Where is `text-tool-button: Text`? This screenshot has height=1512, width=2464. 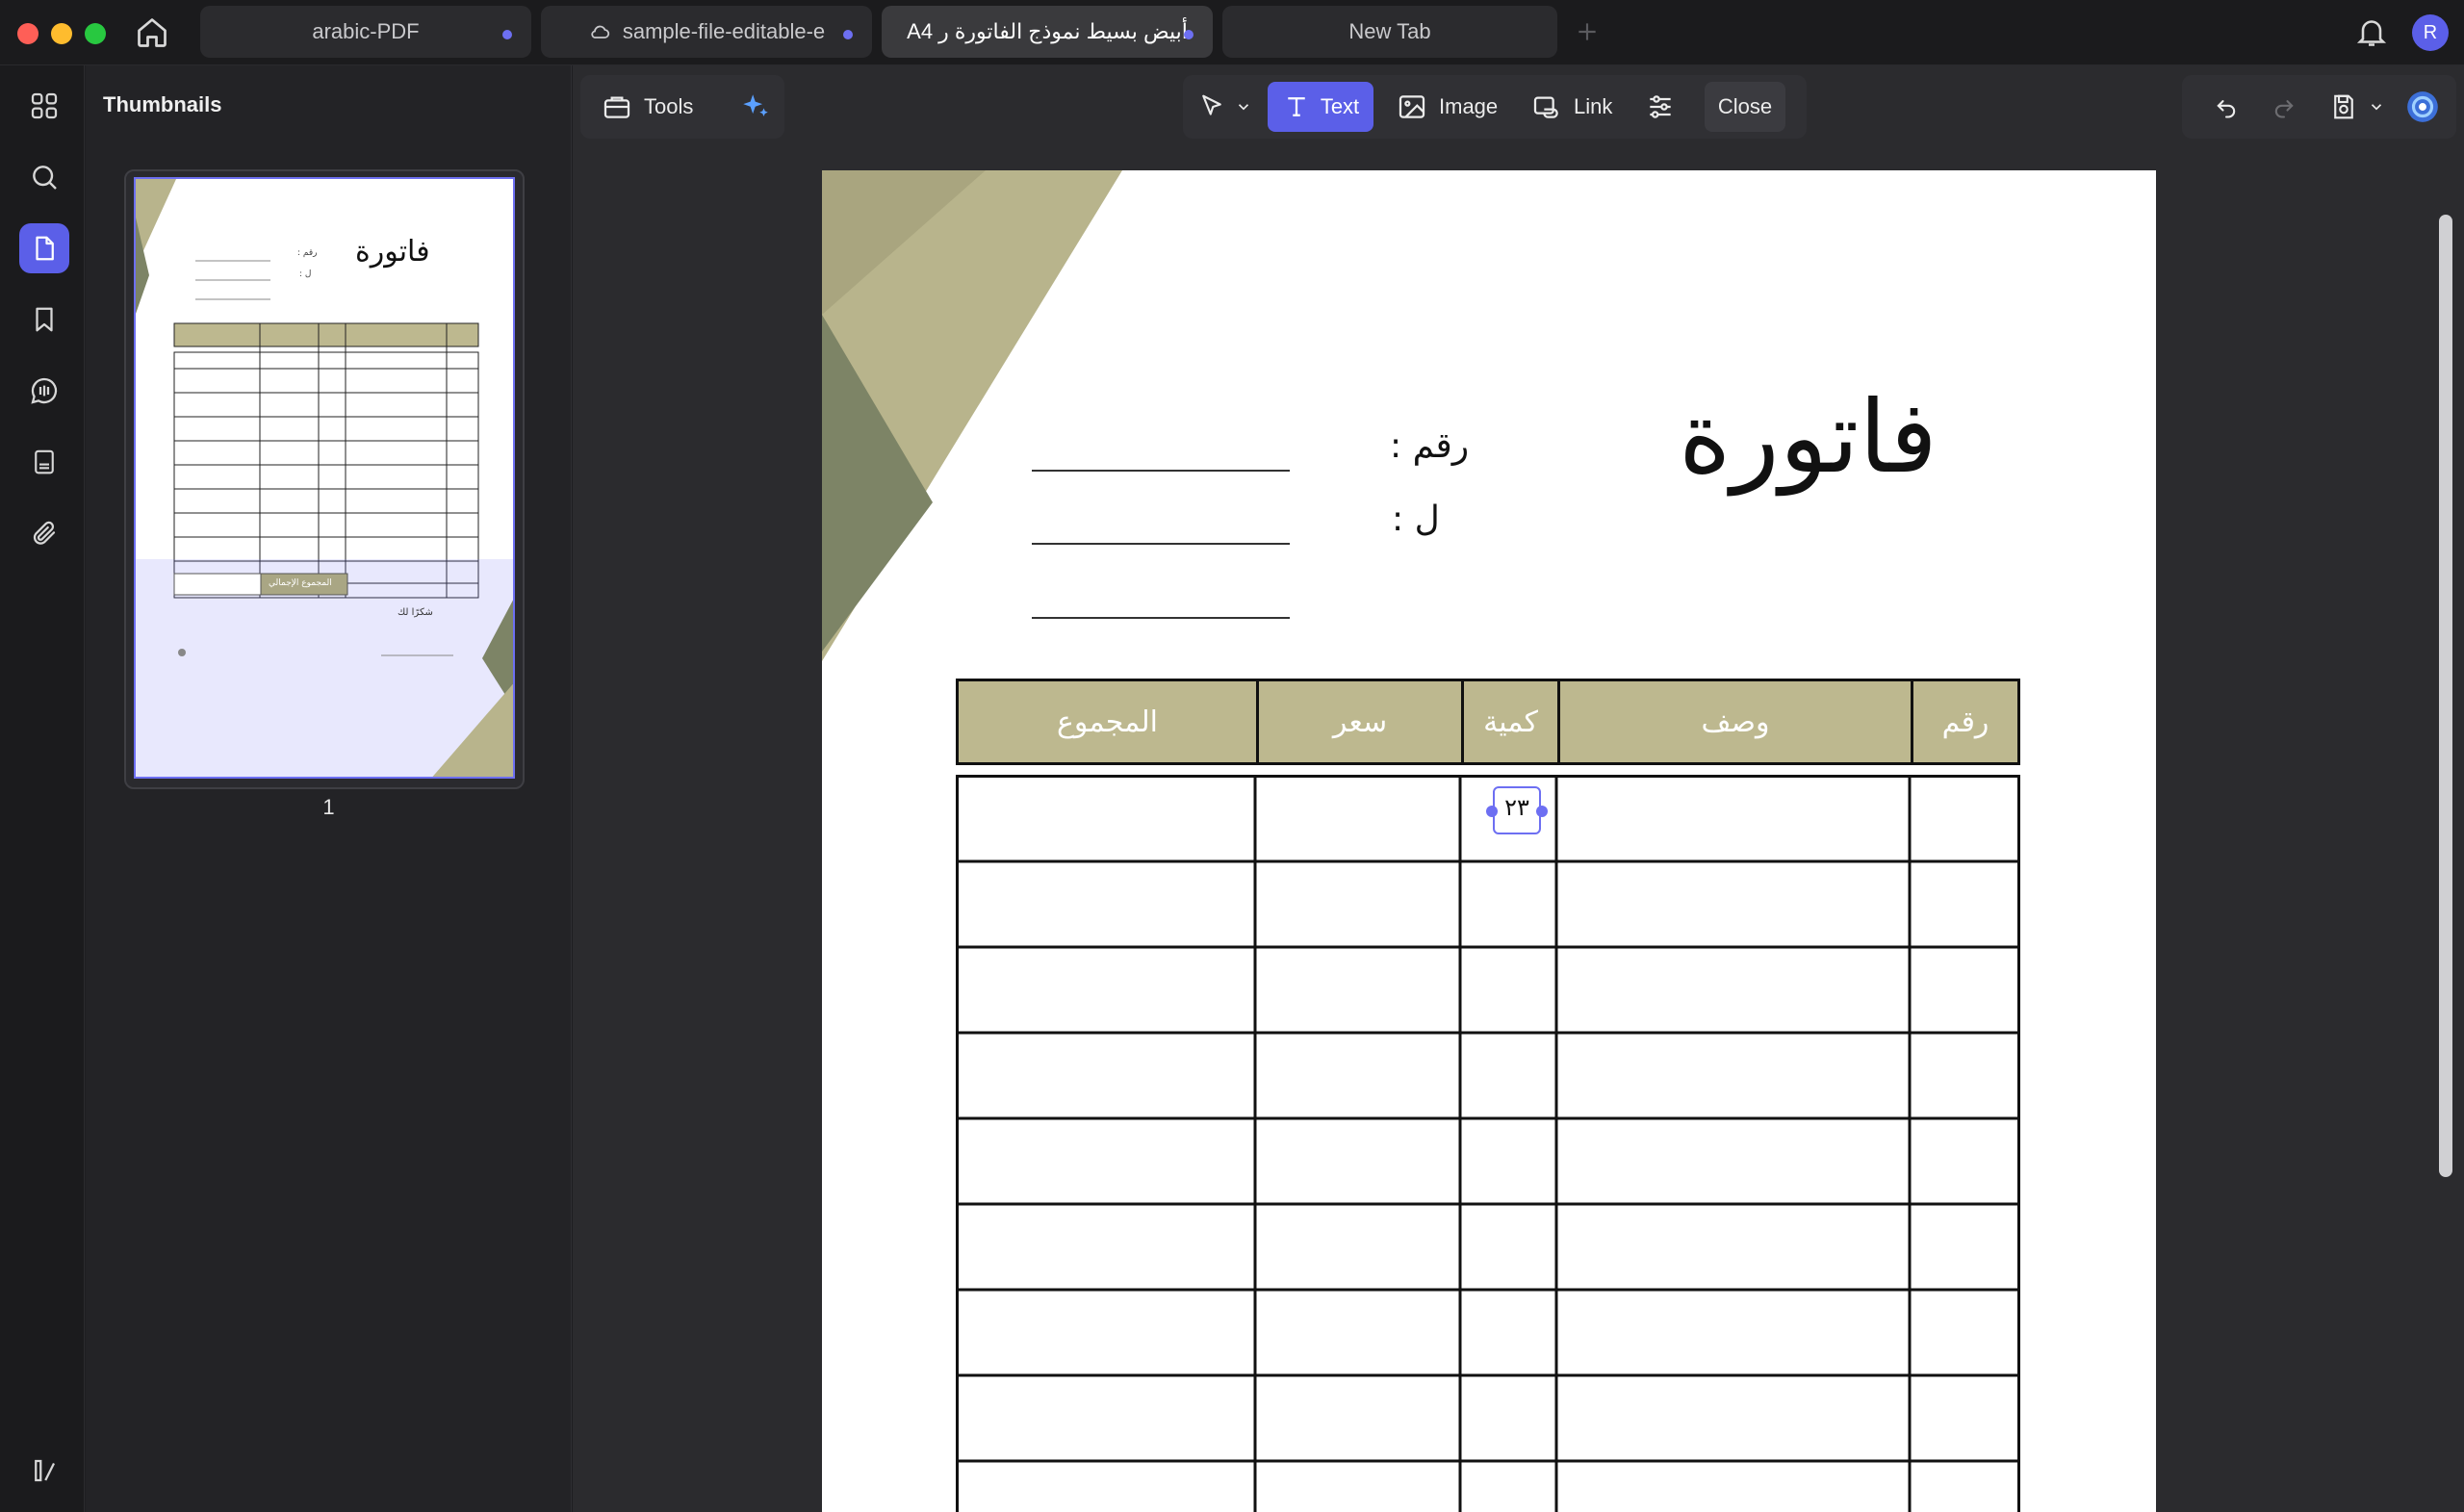 text-tool-button: Text is located at coordinates (1320, 107).